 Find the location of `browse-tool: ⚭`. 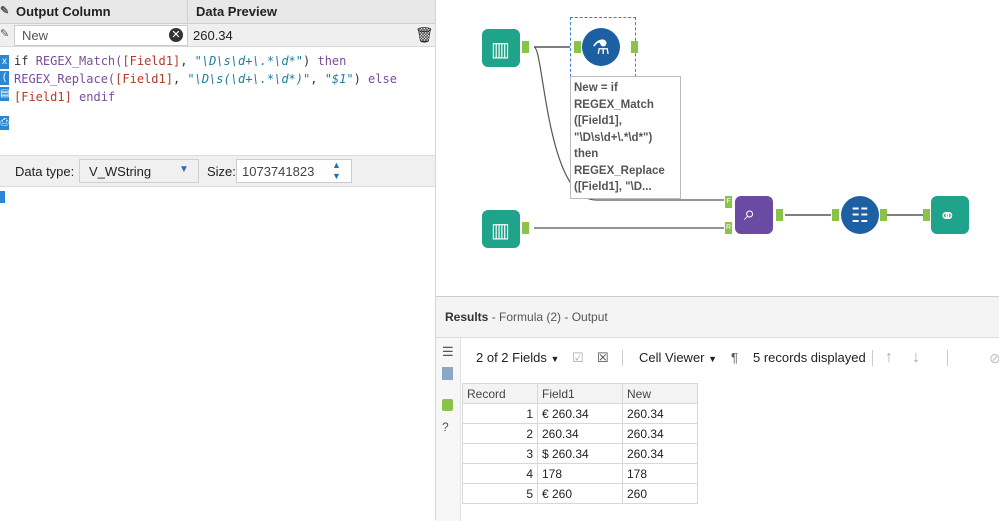

browse-tool: ⚭ is located at coordinates (950, 215).